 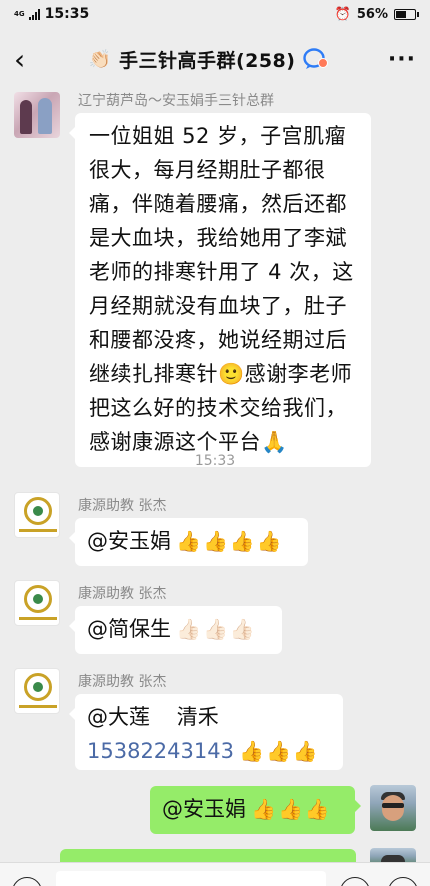 I want to click on status-time: 15:35, so click(x=67, y=14).